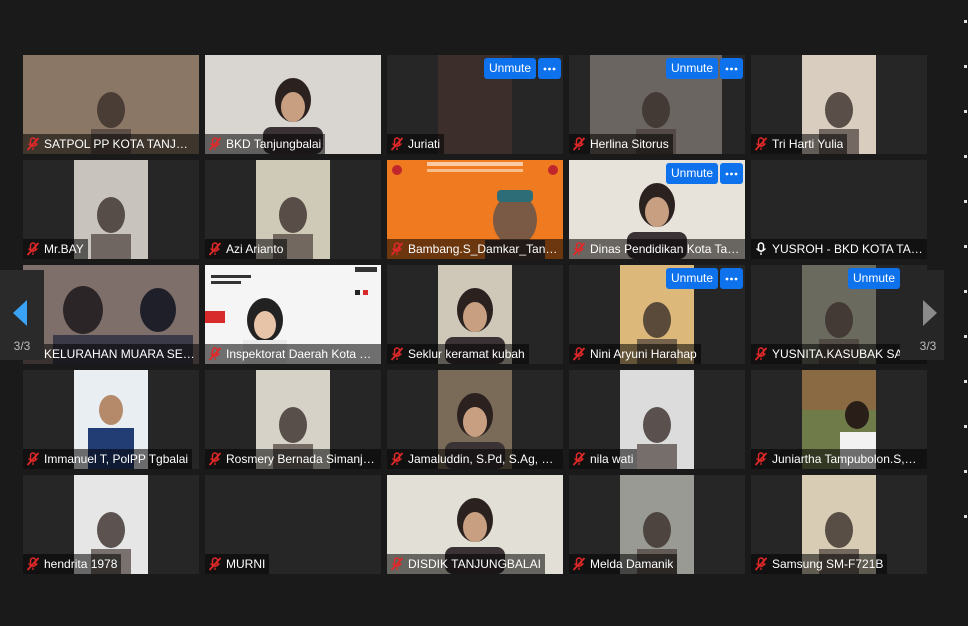  Describe the element at coordinates (274, 144) in the screenshot. I see `participant-name: BKD Tanjungbalai` at that location.